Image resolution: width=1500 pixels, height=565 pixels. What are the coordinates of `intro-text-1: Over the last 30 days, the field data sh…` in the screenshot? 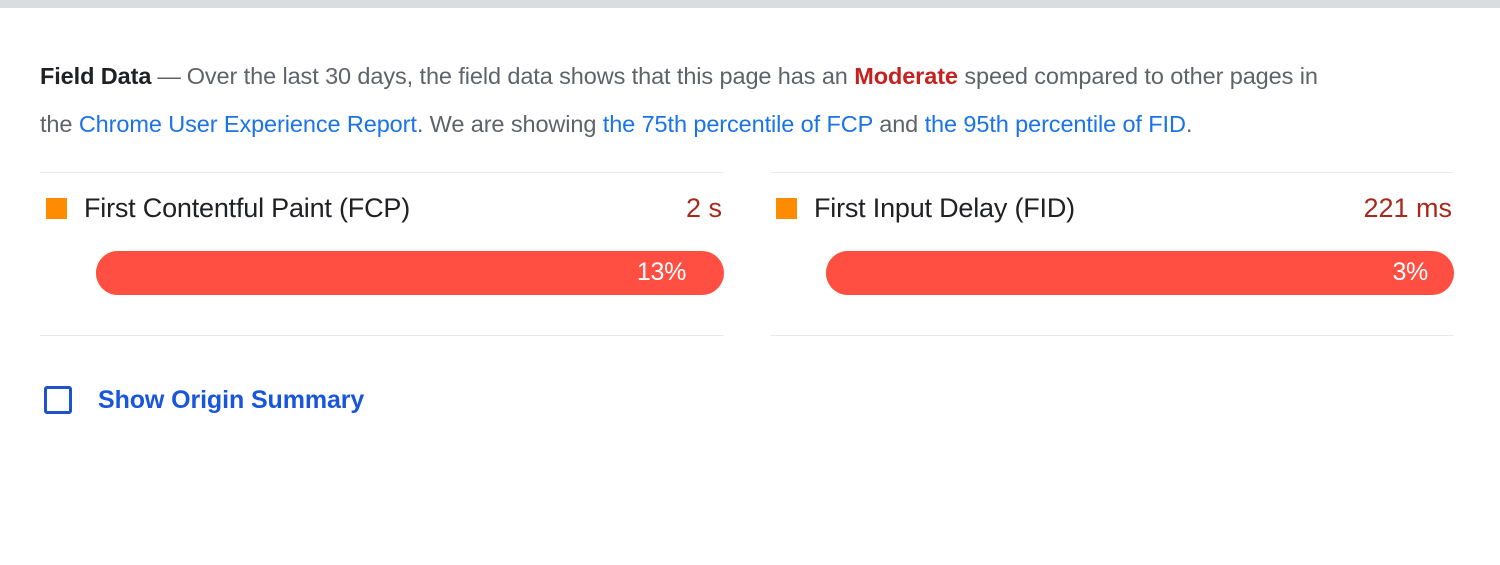 It's located at (517, 76).